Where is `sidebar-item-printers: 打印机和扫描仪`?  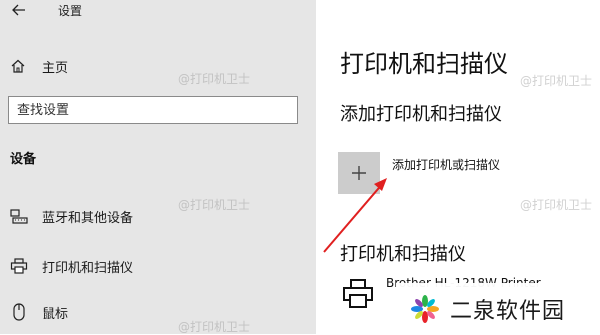 sidebar-item-printers: 打印机和扫描仪 is located at coordinates (158, 266).